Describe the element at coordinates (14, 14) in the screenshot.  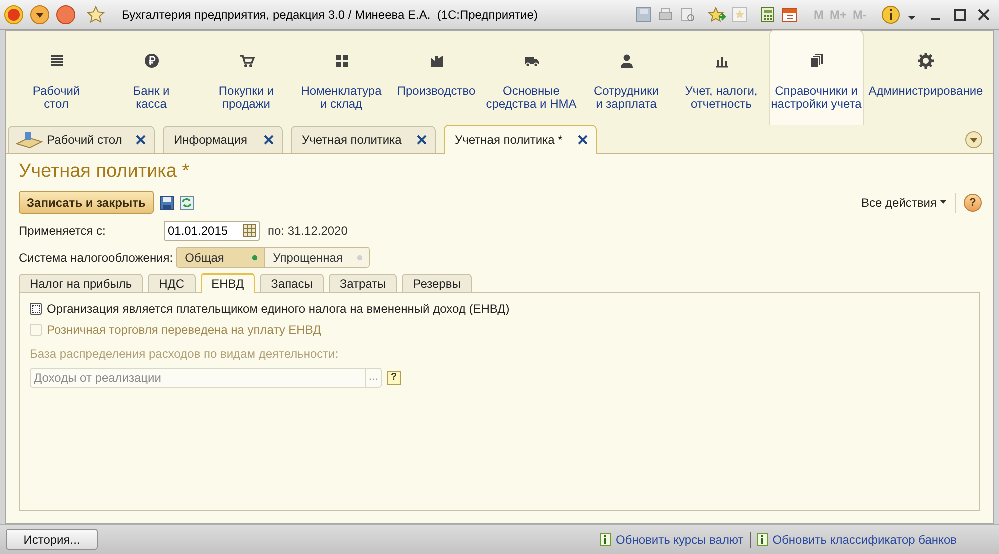
I see `app-logo-icon` at that location.